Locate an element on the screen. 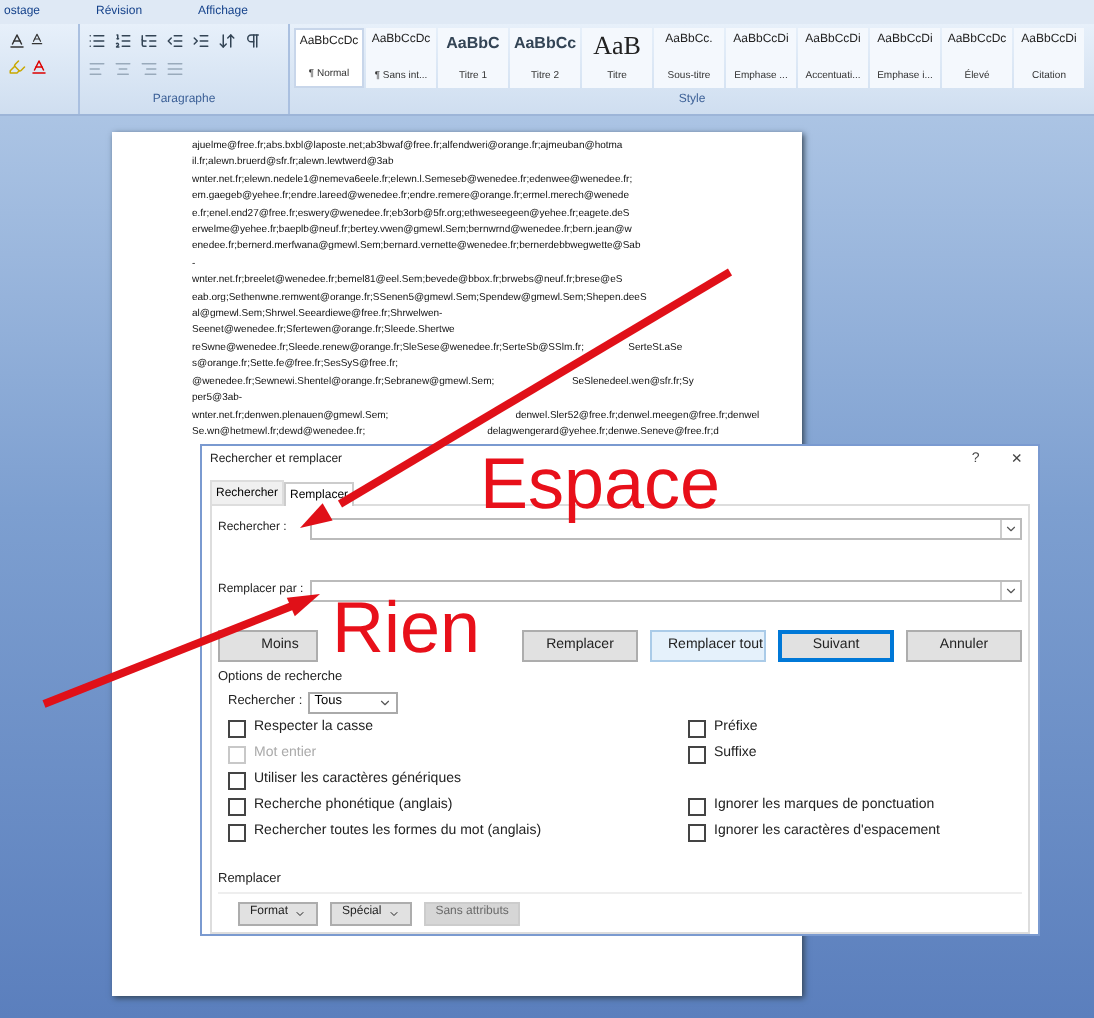 The image size is (1094, 1018). font-color-icon is located at coordinates (39, 67).